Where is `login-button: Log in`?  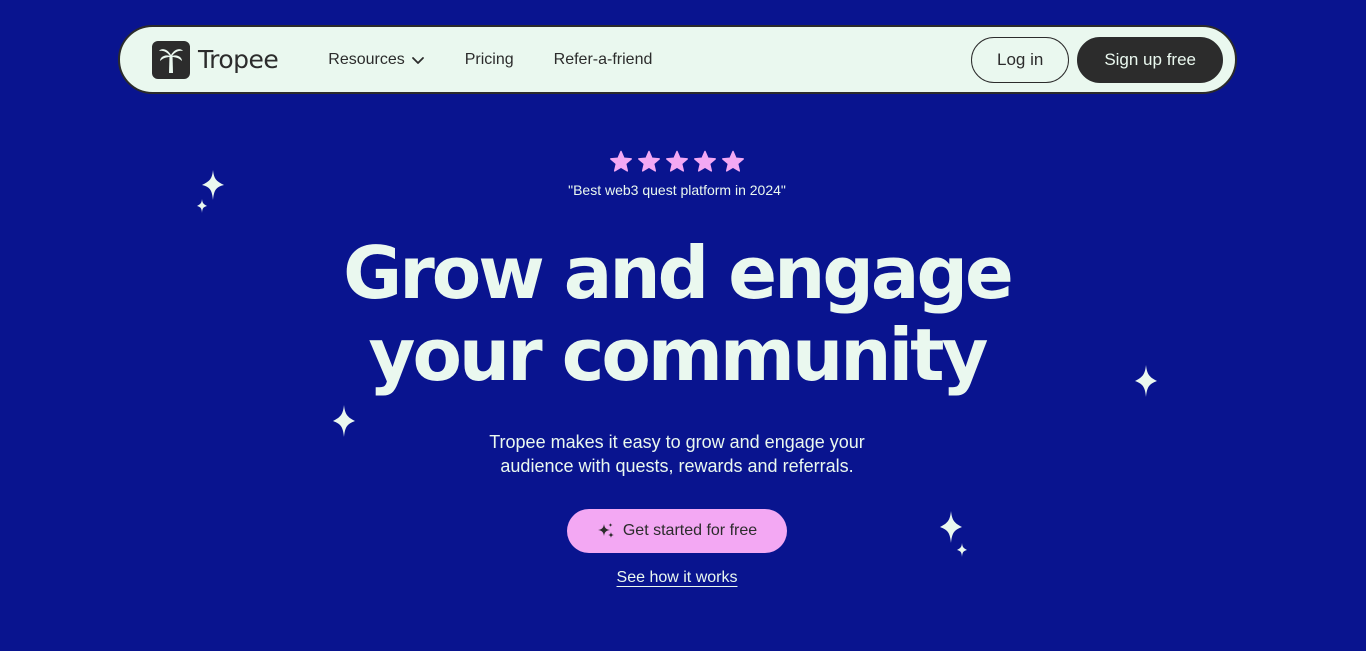 login-button: Log in is located at coordinates (1020, 59).